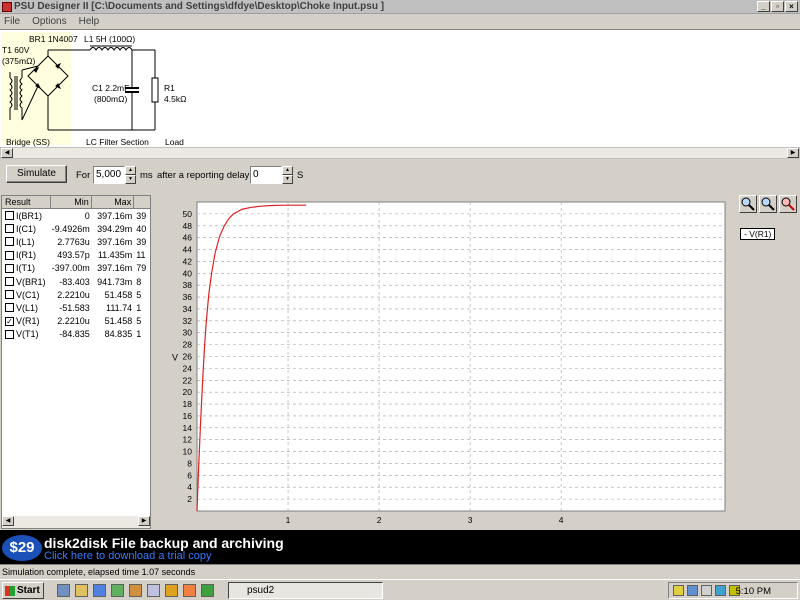 The image size is (800, 600). I want to click on result-min: 2.2210u, so click(73, 294).